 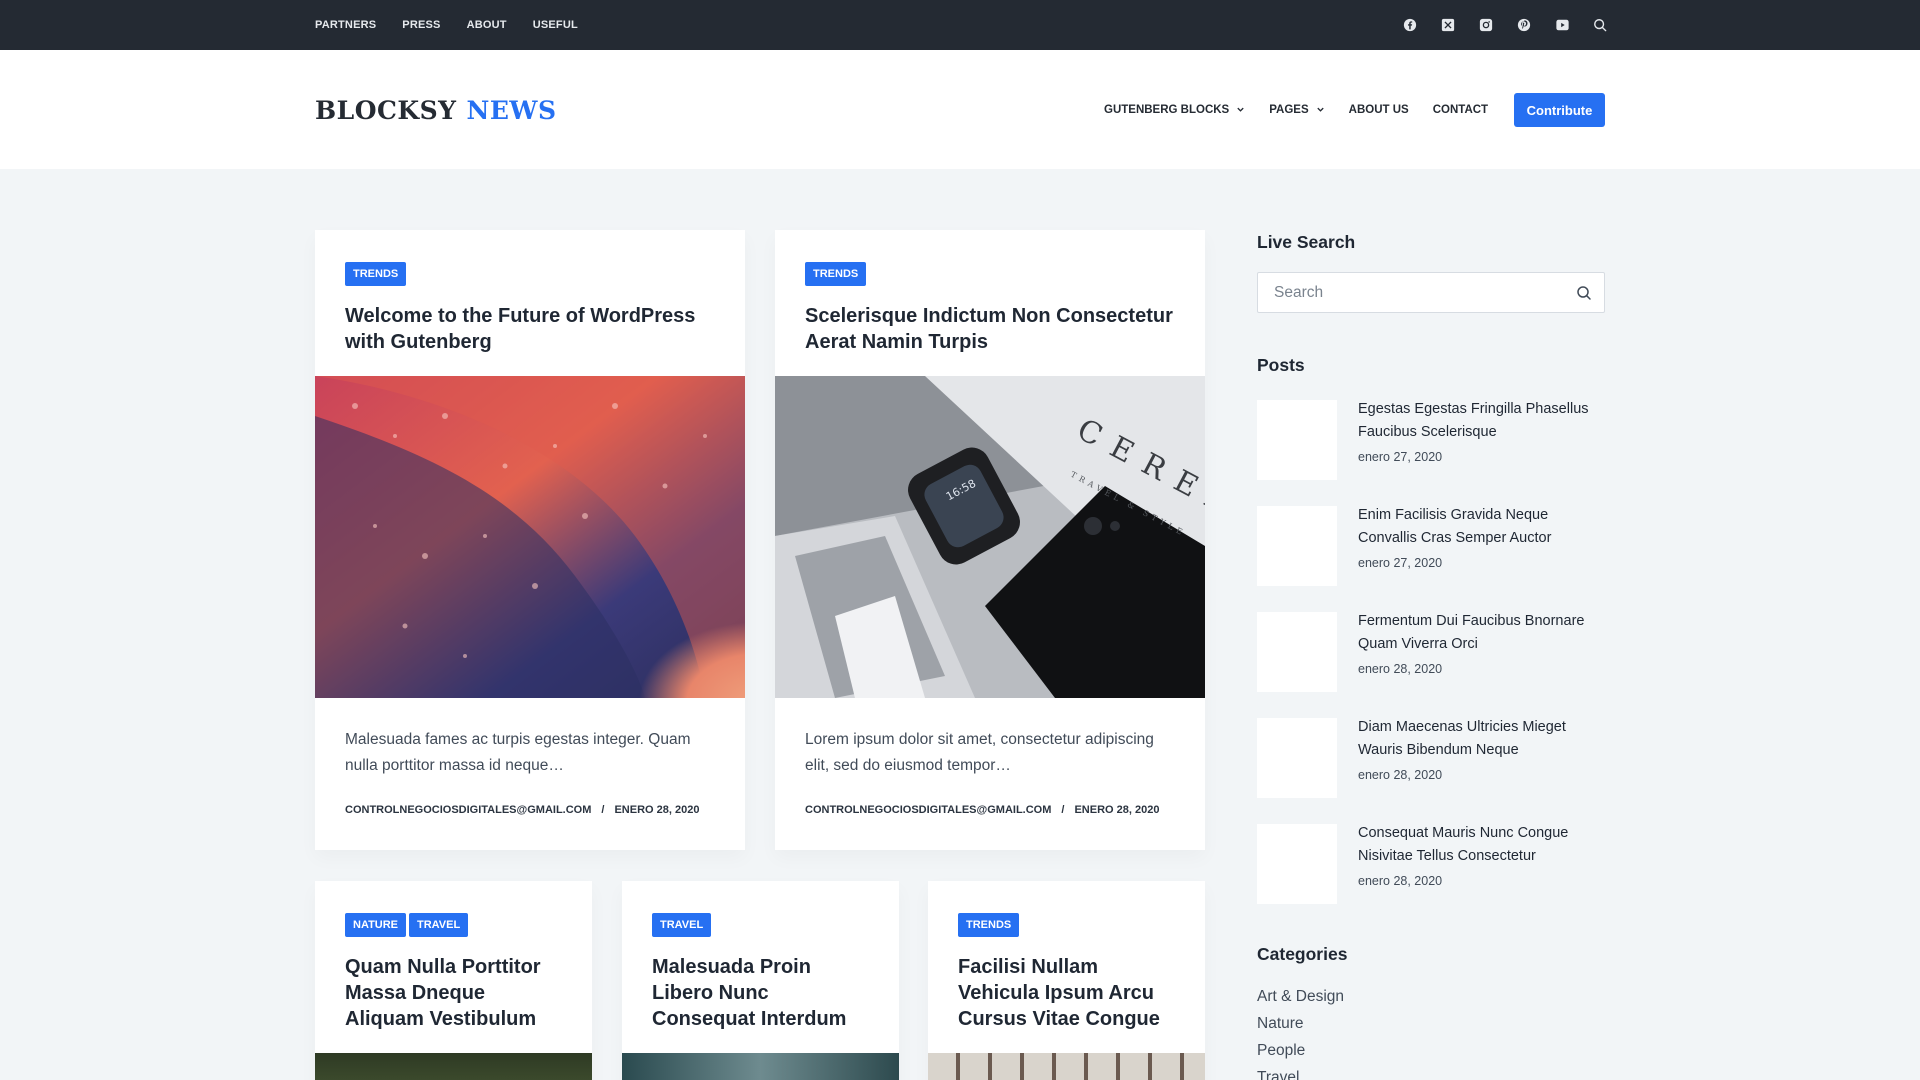 What do you see at coordinates (511, 110) in the screenshot?
I see `logo-part2: NEWS` at bounding box center [511, 110].